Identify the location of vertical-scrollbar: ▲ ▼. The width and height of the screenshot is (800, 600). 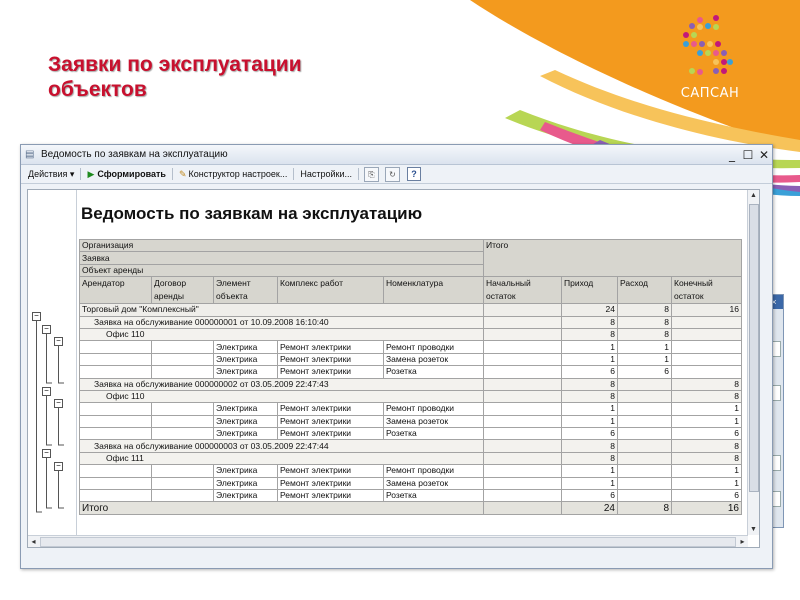
(753, 362).